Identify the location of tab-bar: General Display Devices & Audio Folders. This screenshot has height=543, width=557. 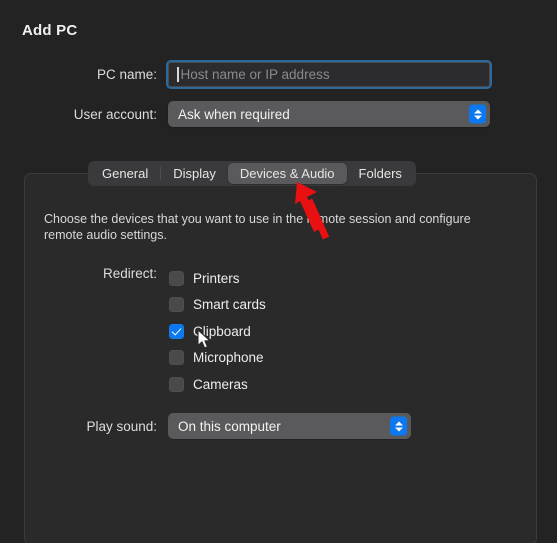
(252, 173).